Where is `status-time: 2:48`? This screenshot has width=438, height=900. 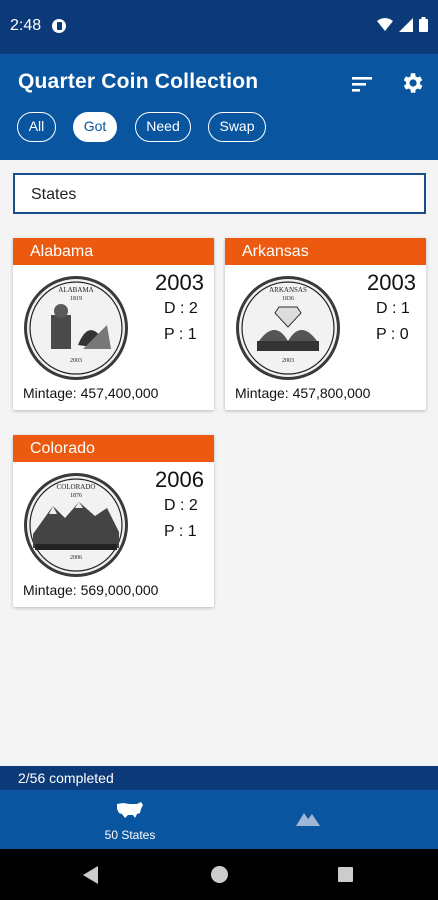
status-time: 2:48 is located at coordinates (26, 25).